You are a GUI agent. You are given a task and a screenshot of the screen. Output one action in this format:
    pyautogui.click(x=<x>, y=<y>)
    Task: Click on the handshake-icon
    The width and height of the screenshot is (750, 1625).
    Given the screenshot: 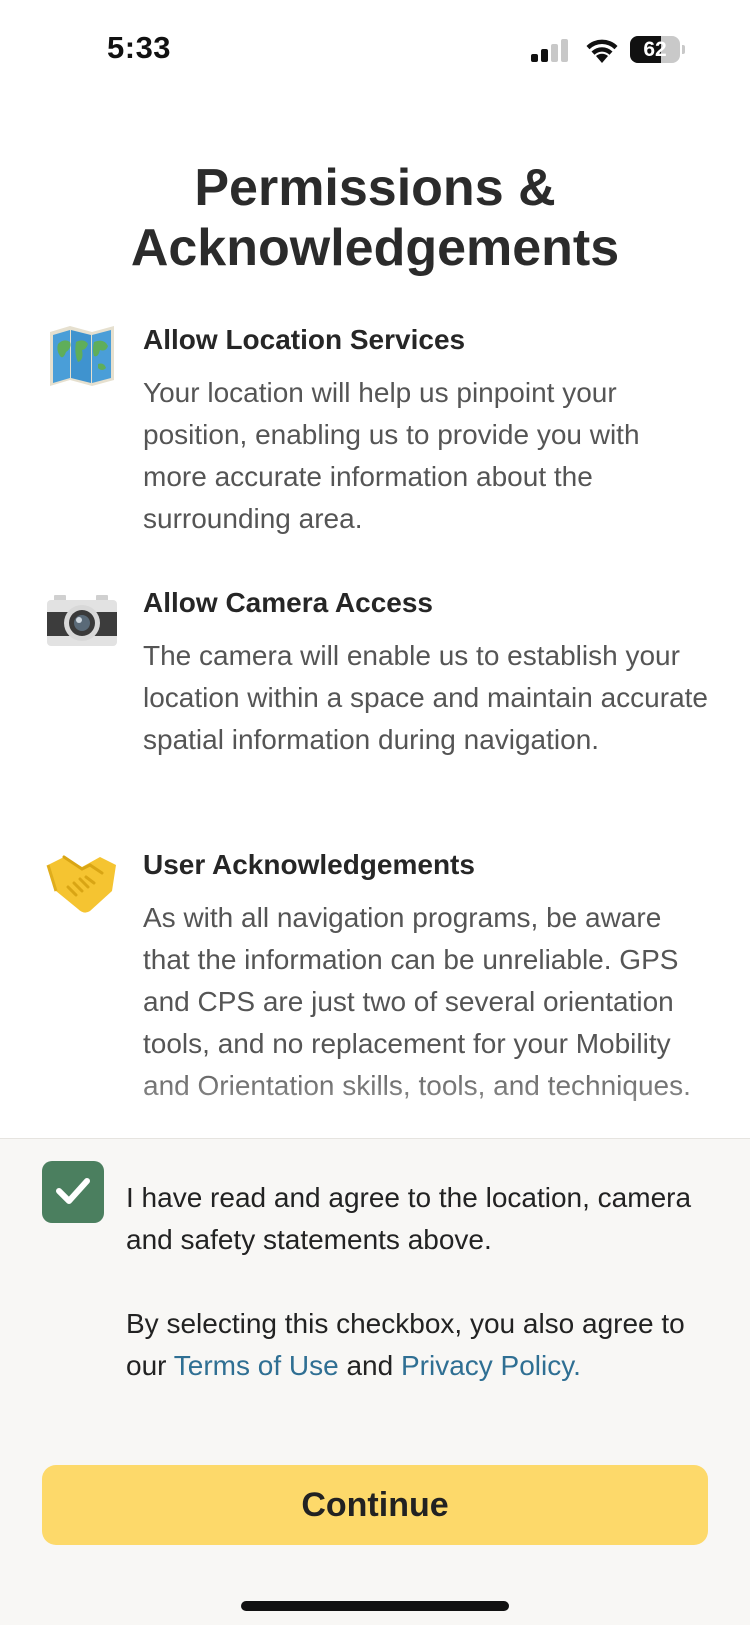 What is the action you would take?
    pyautogui.click(x=82, y=883)
    